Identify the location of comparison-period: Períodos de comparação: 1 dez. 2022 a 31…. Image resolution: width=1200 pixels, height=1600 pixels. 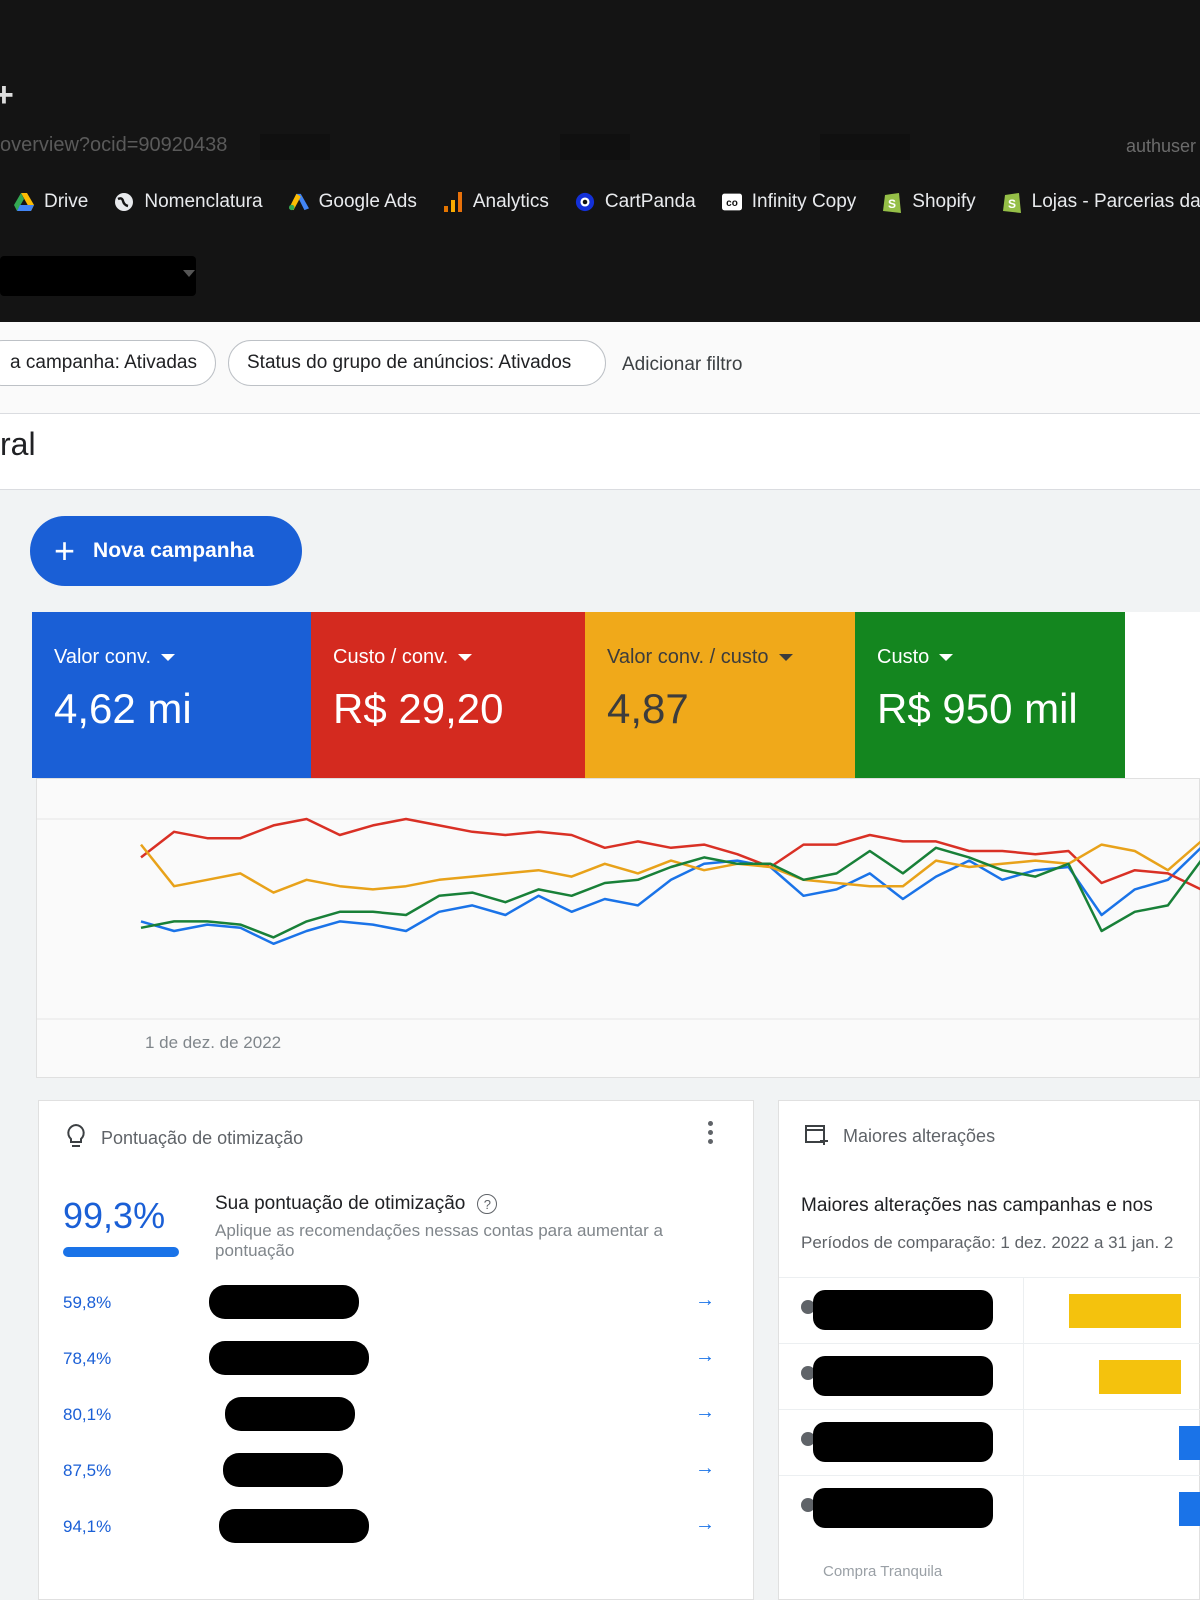
(987, 1242).